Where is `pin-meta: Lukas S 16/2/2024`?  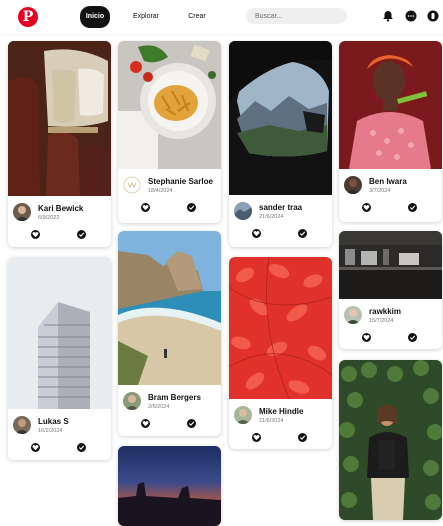
pin-meta: Lukas S 16/2/2024 is located at coordinates (59, 434).